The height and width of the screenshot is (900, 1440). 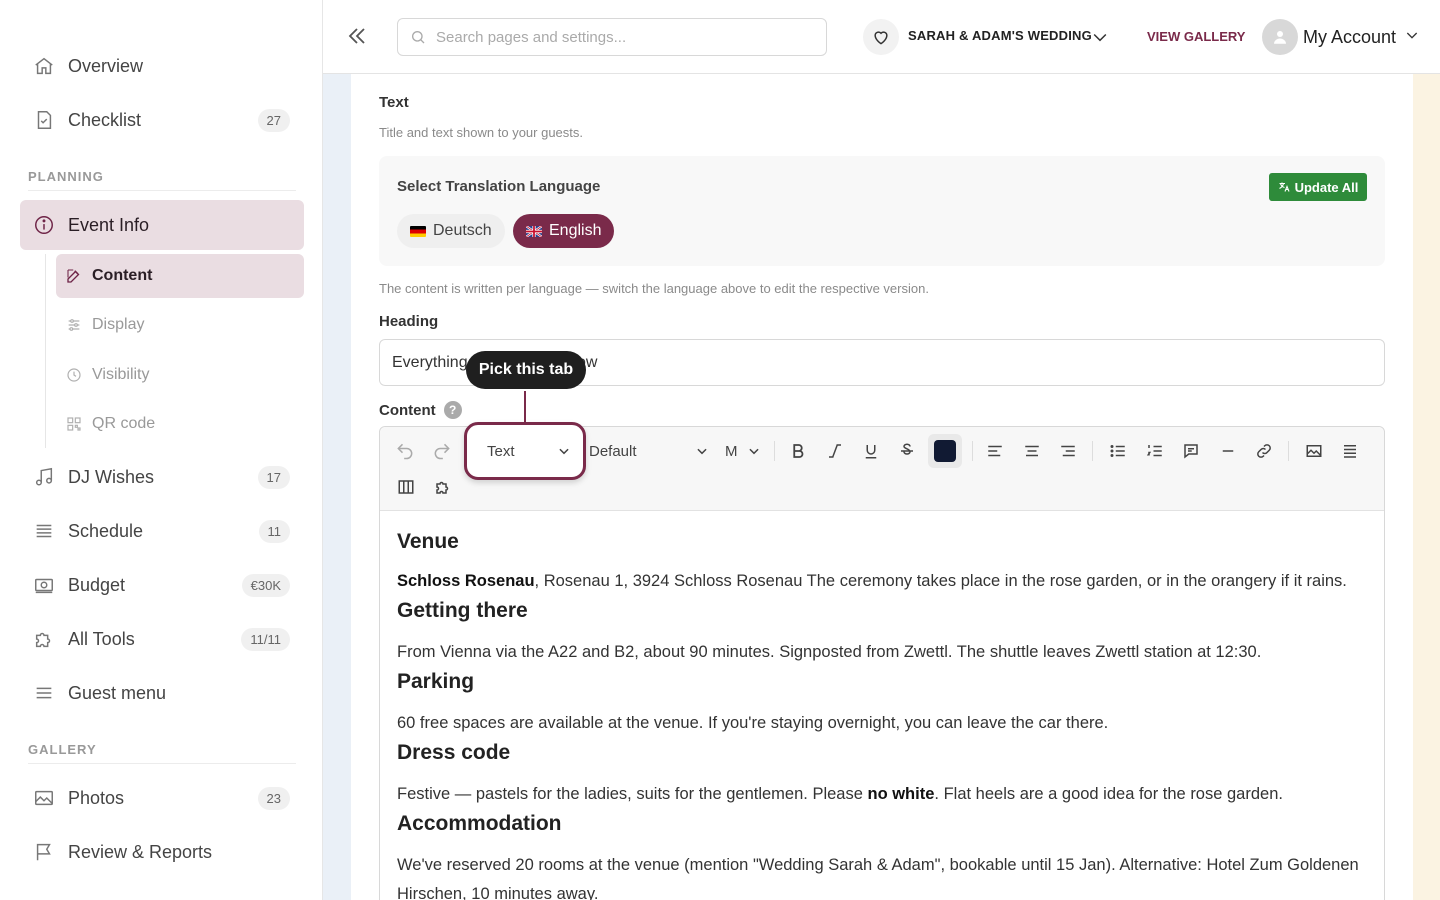 I want to click on subnav-item-label: Display, so click(x=118, y=324).